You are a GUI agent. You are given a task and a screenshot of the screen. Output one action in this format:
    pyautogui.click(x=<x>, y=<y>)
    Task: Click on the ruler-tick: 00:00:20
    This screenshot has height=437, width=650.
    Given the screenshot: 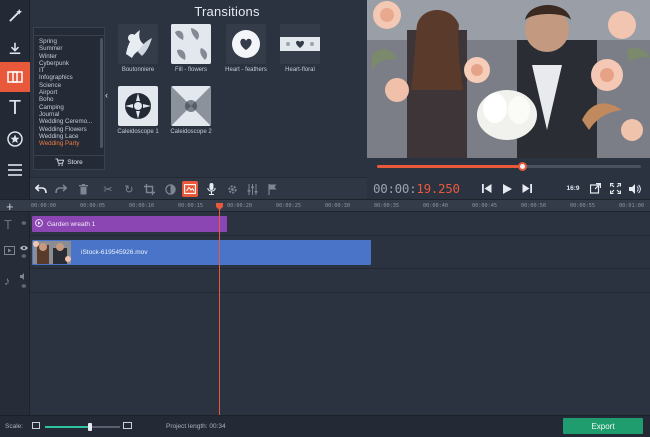 What is the action you would take?
    pyautogui.click(x=239, y=206)
    